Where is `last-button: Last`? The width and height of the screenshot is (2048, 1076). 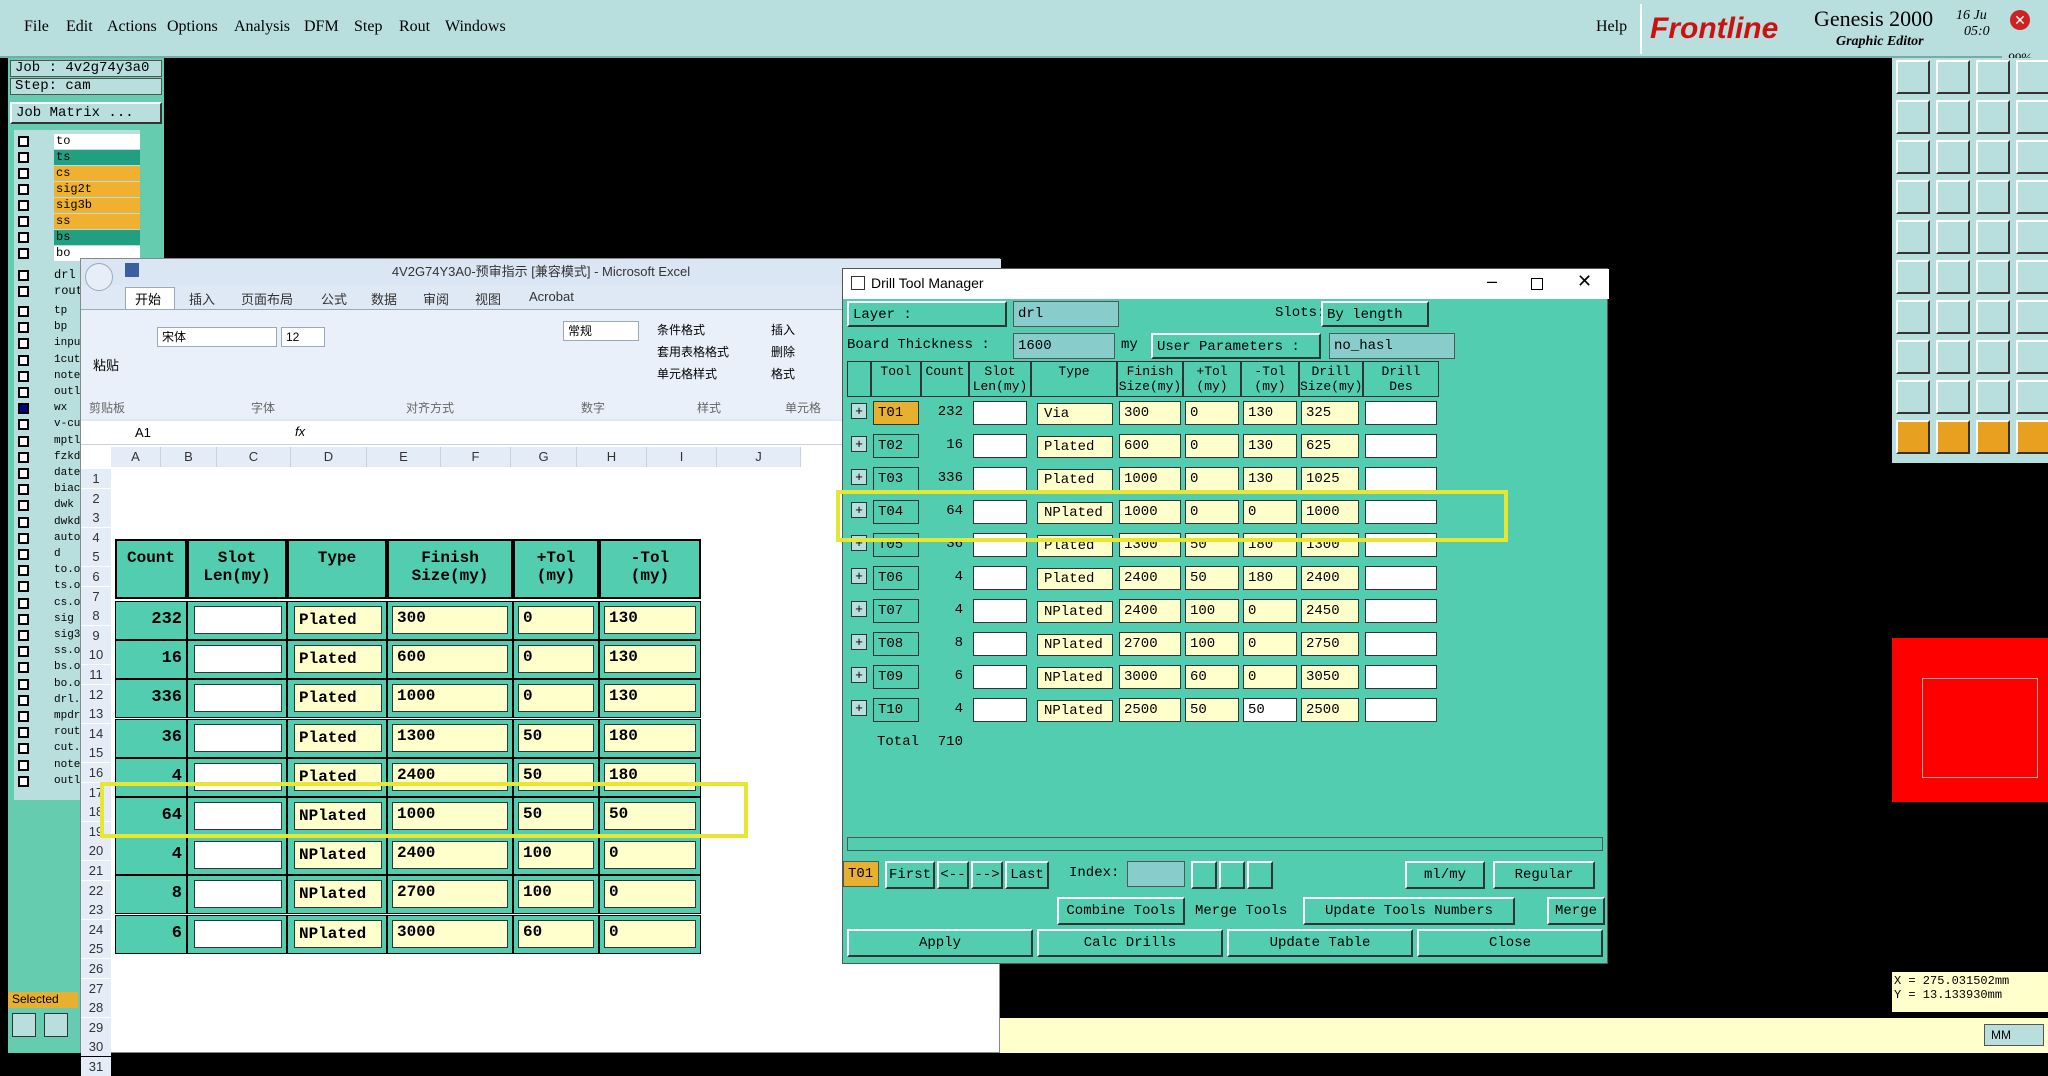 last-button: Last is located at coordinates (1027, 875).